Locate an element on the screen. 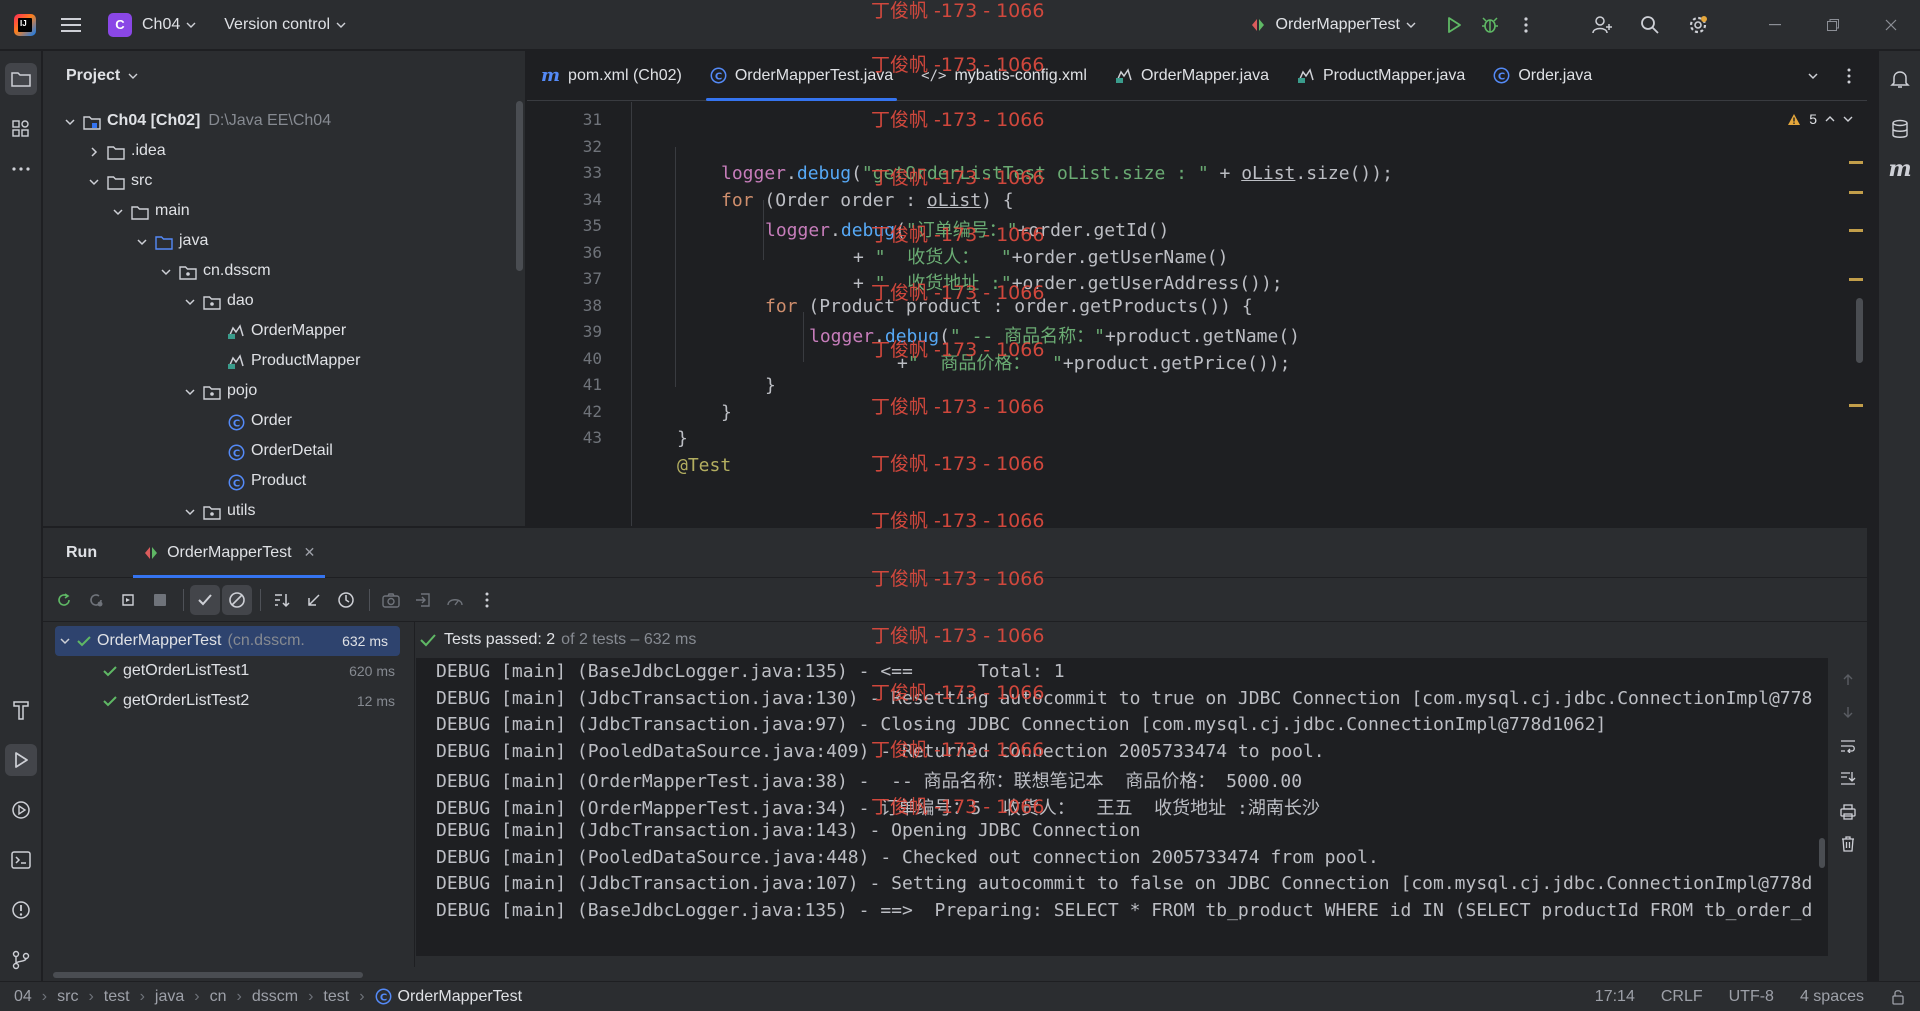 The height and width of the screenshot is (1011, 1920). project-widget: C Ch04 is located at coordinates (152, 25).